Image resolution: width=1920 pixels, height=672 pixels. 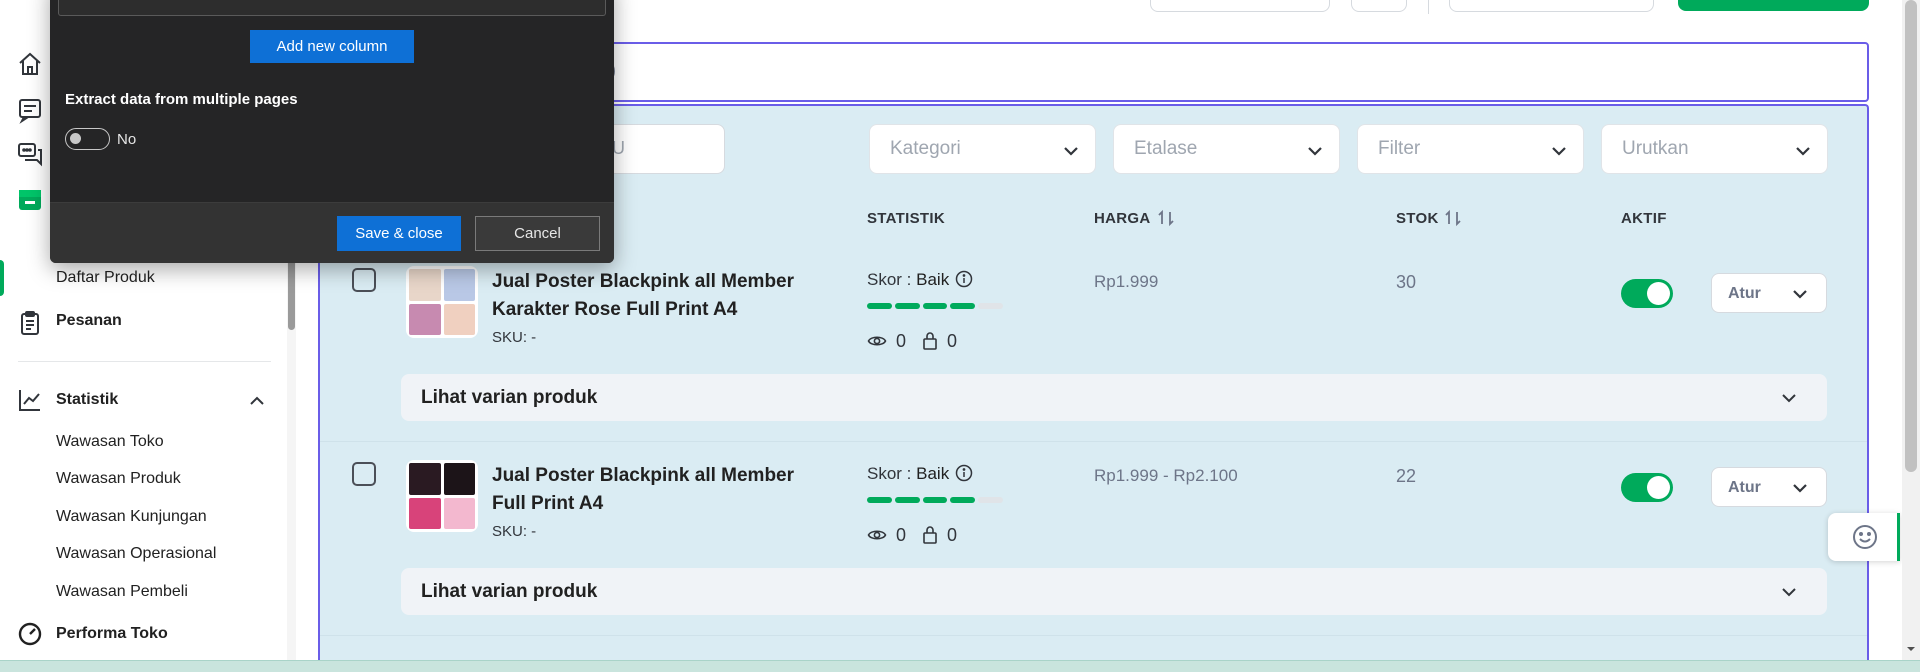 What do you see at coordinates (29, 400) in the screenshot?
I see `chart-icon` at bounding box center [29, 400].